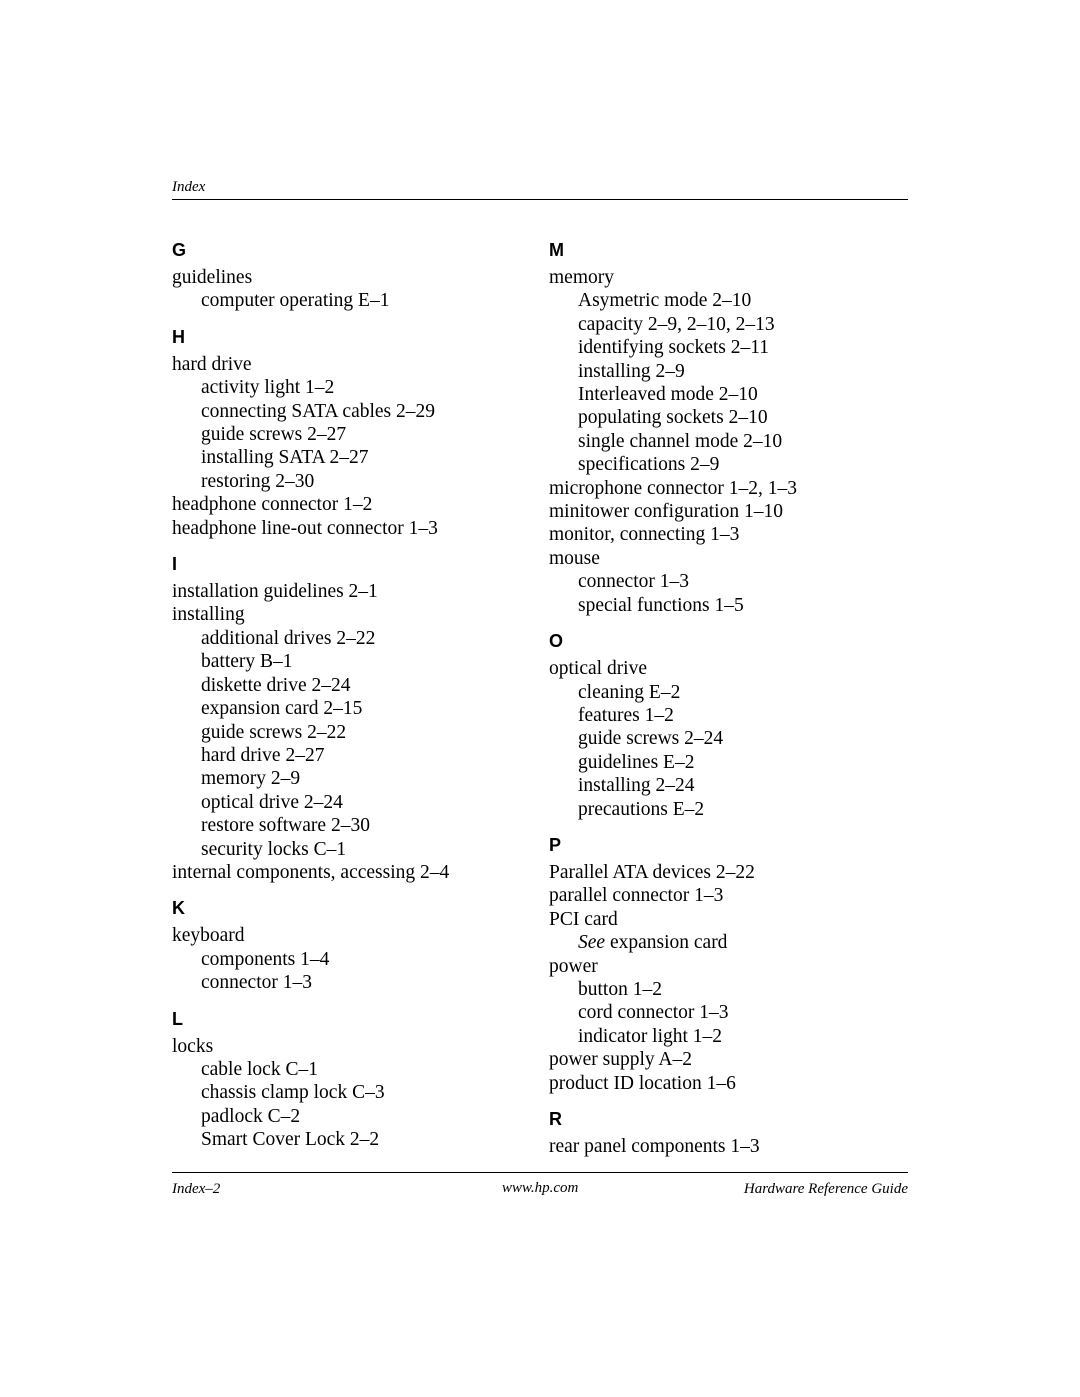 The width and height of the screenshot is (1080, 1397). Describe the element at coordinates (649, 465) in the screenshot. I see `index-entry: specifications 2–9` at that location.